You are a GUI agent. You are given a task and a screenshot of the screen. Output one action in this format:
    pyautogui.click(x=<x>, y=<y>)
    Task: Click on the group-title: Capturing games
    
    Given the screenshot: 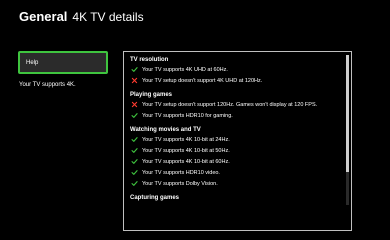 What is the action you would take?
    pyautogui.click(x=155, y=198)
    